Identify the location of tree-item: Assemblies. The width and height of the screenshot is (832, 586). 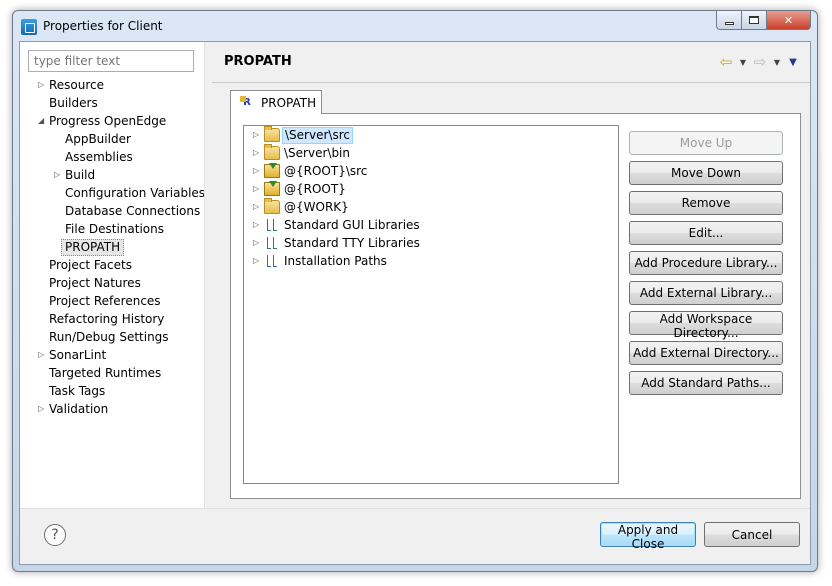
(112, 157).